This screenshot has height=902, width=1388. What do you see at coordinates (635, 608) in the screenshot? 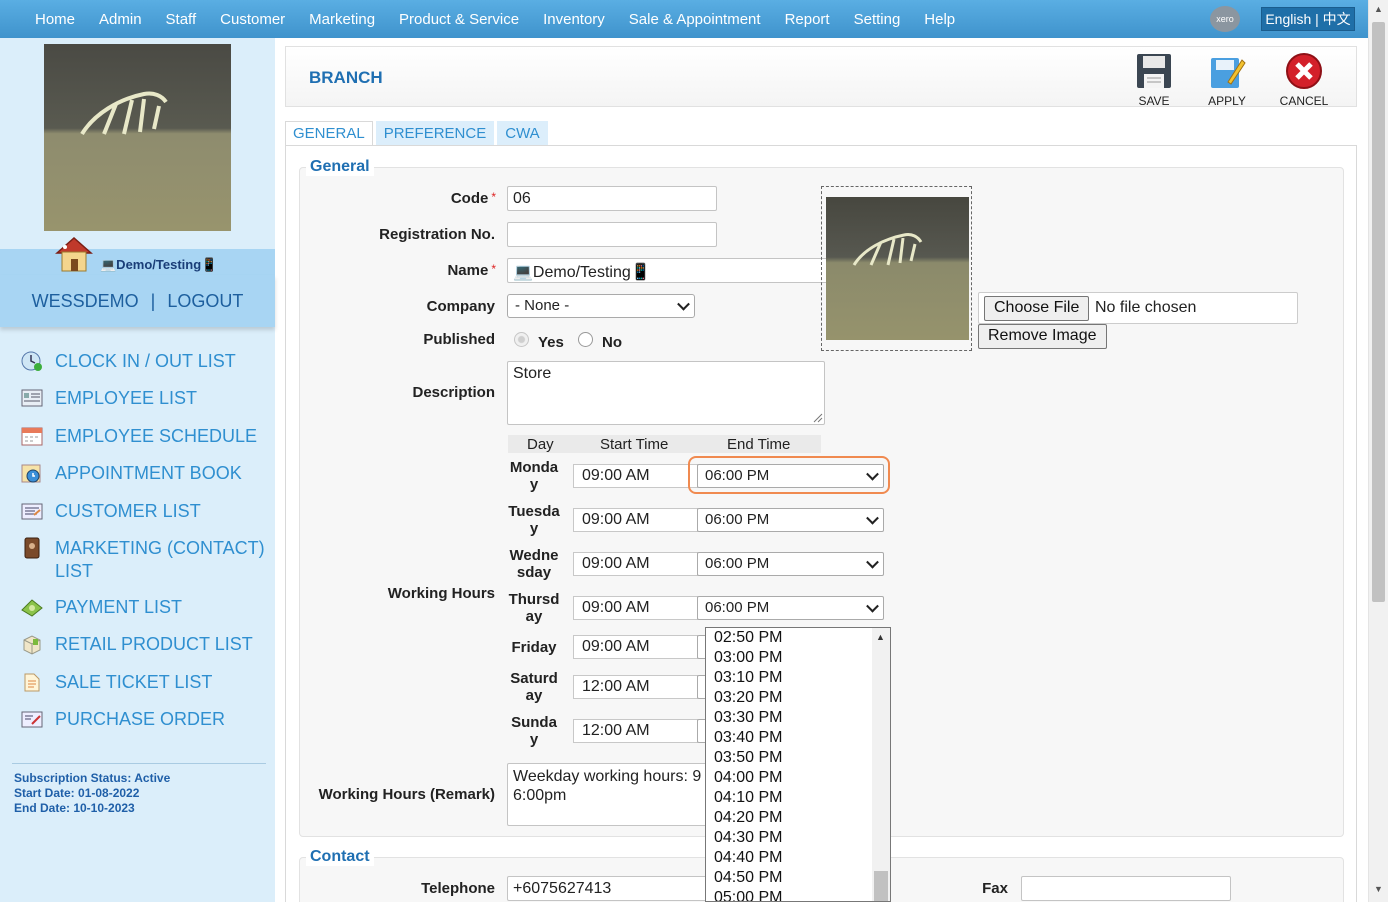
I see `thursday-start-input: 09:00 AM` at bounding box center [635, 608].